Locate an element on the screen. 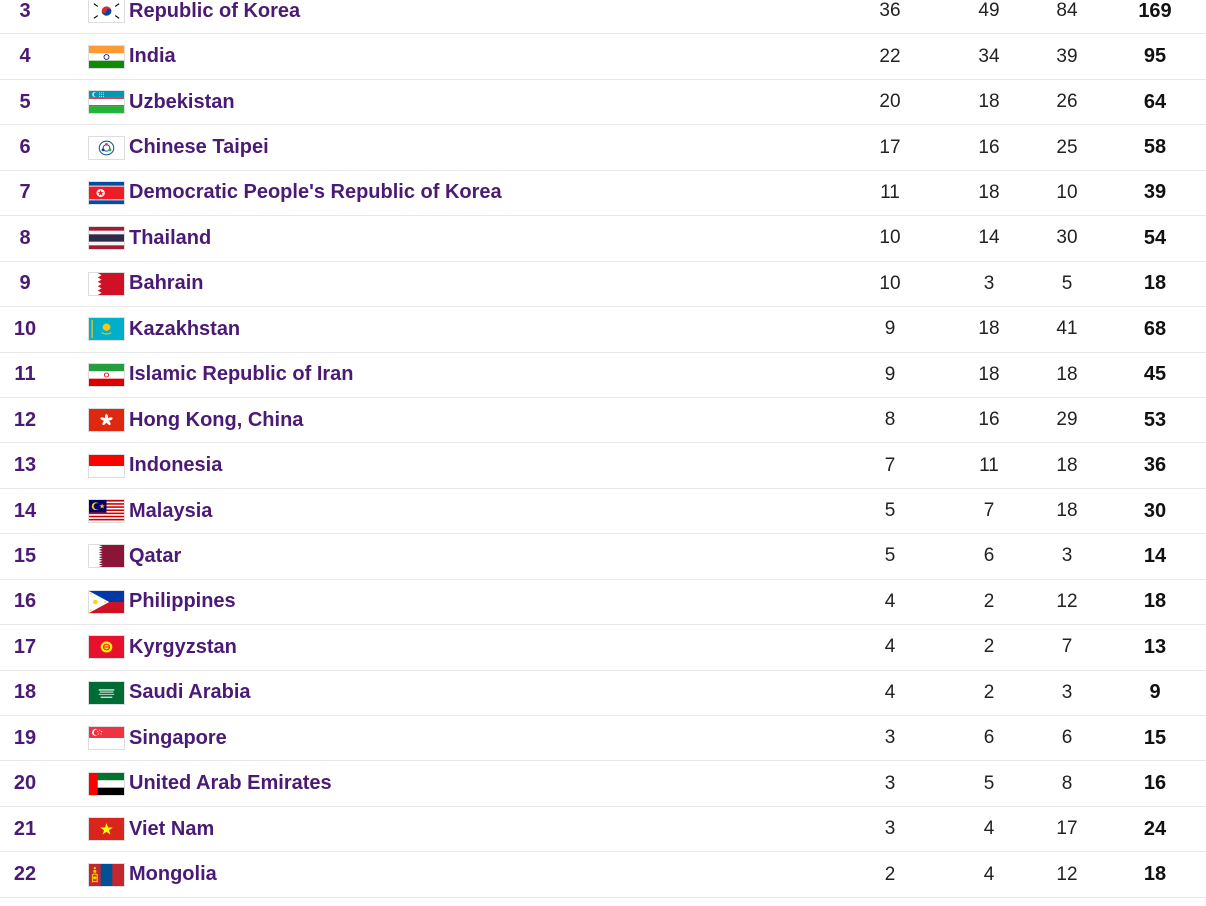 The width and height of the screenshot is (1206, 906). my-flag-icon is located at coordinates (106, 511).